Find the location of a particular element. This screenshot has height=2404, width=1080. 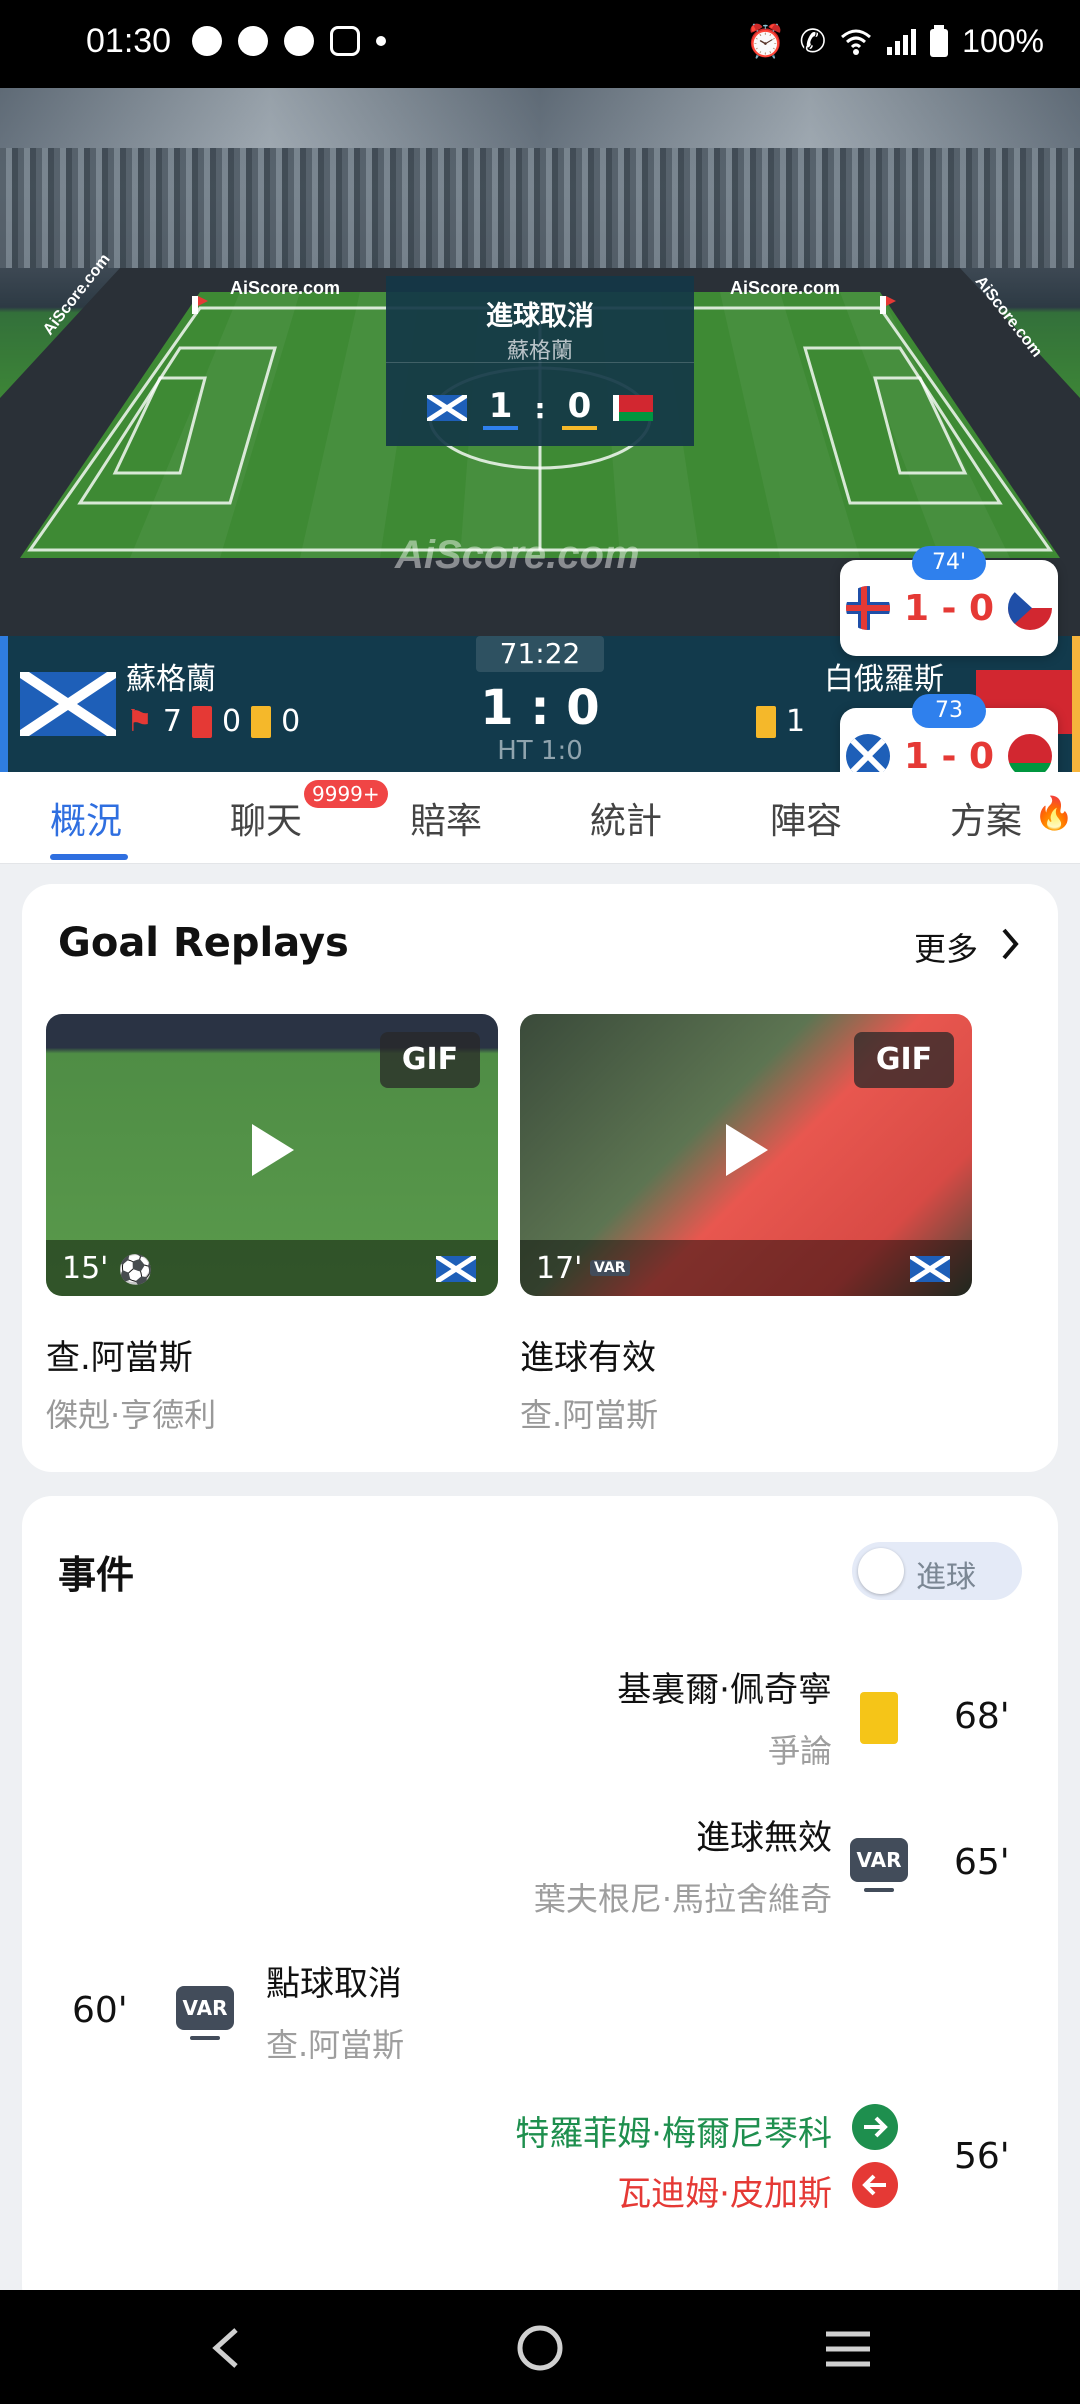

replay-minute: 17' is located at coordinates (559, 1268).